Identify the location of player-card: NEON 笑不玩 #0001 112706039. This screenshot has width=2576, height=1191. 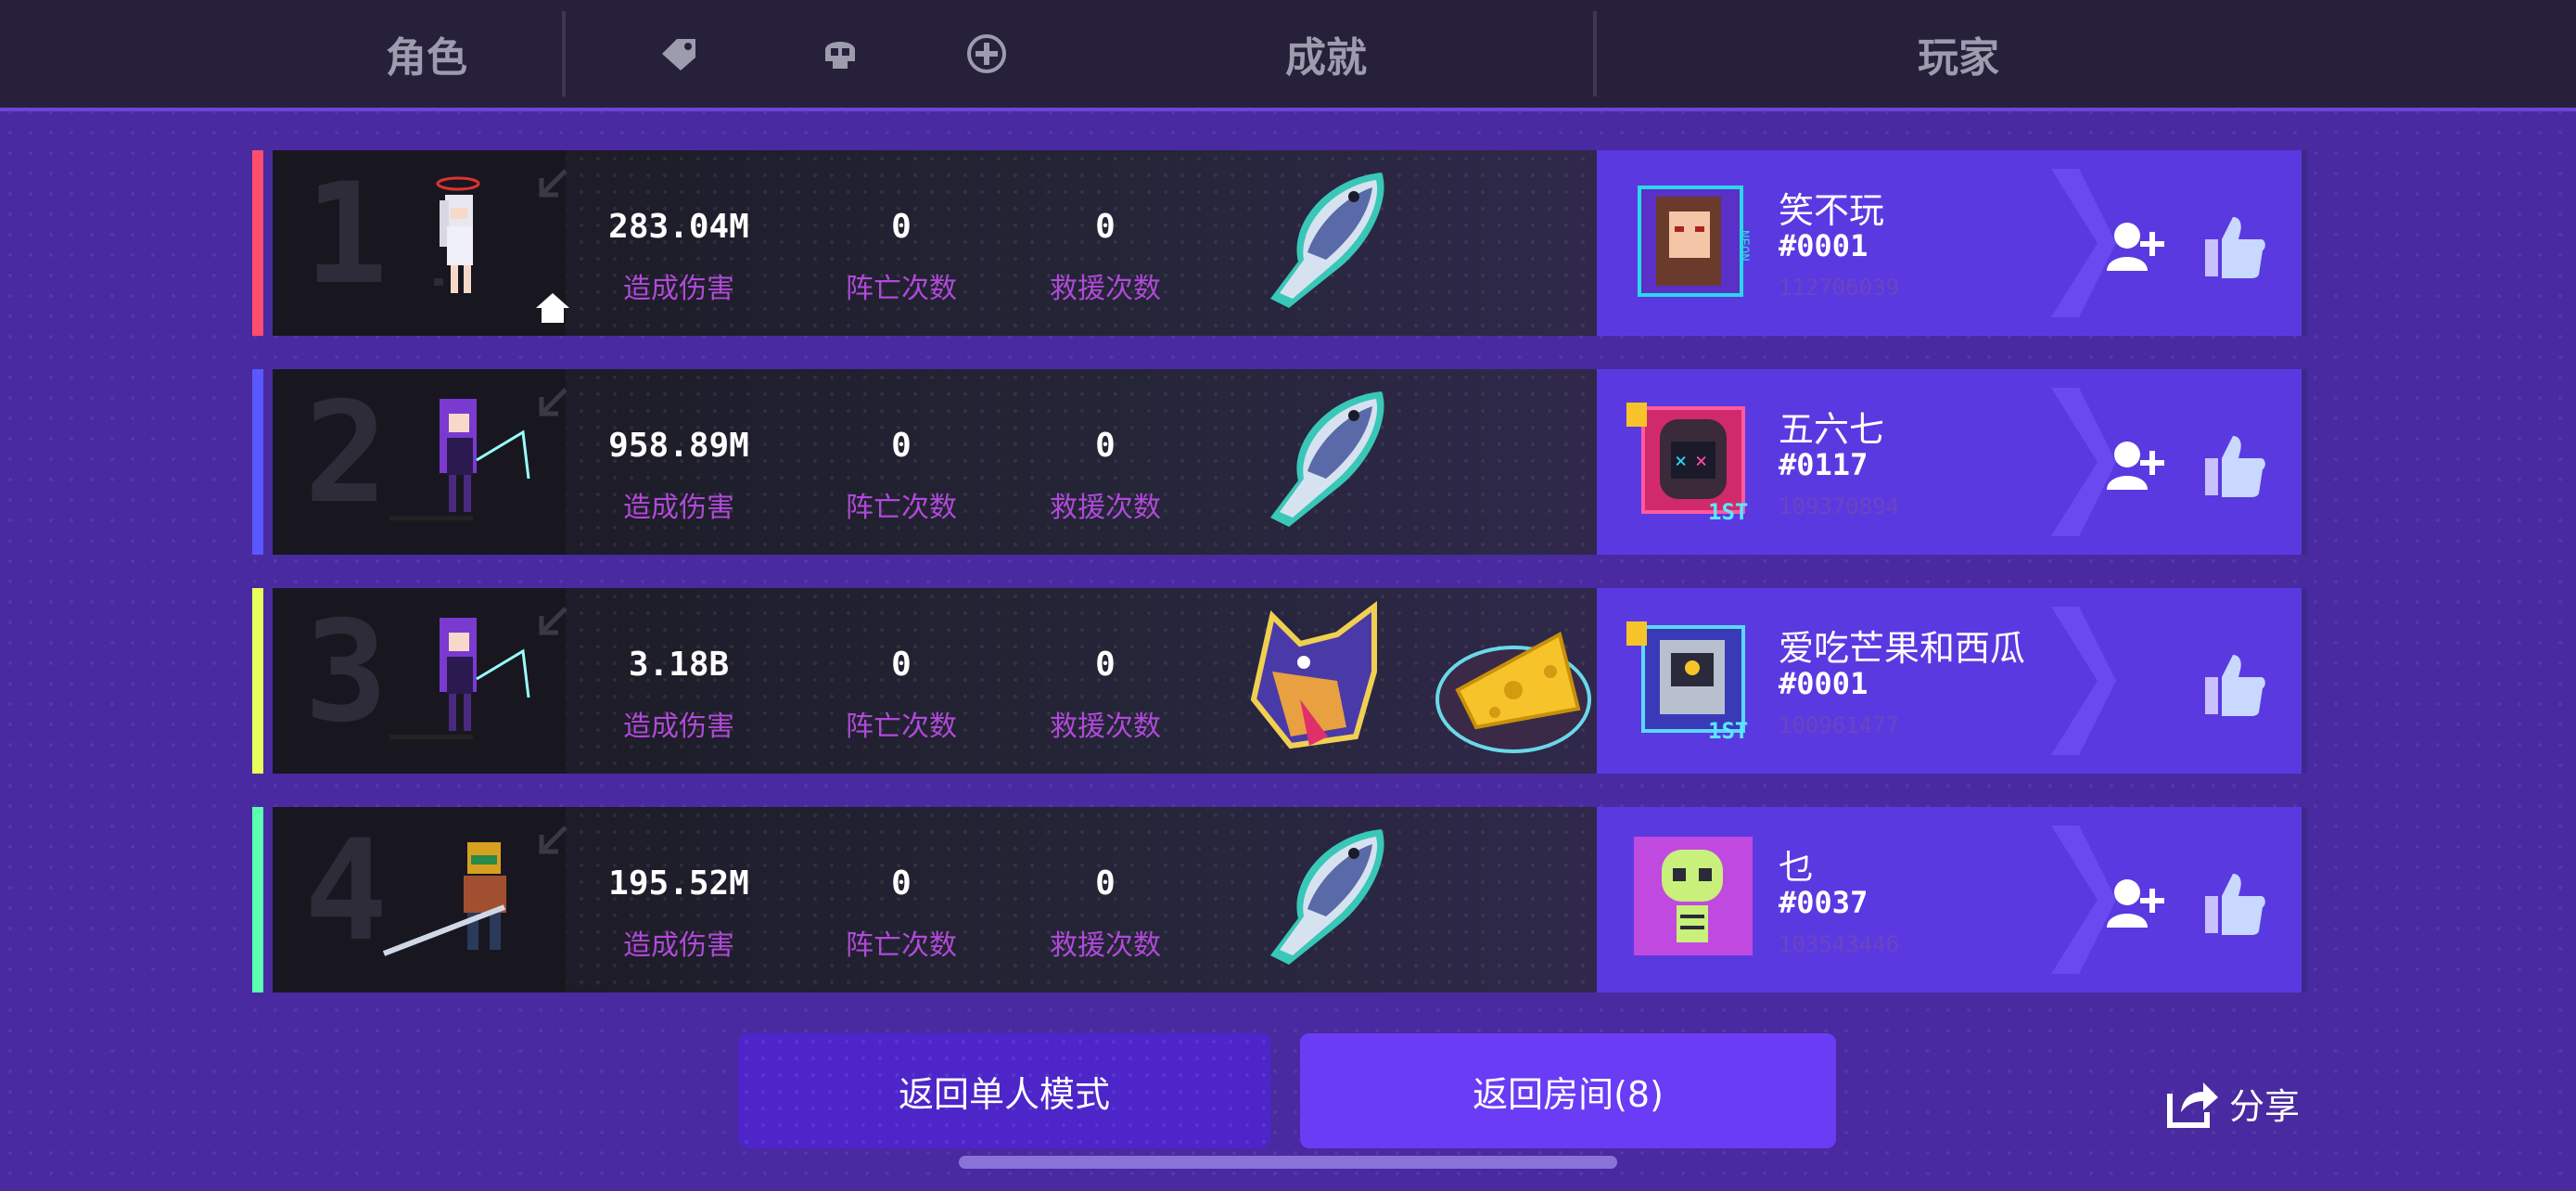
(1952, 243).